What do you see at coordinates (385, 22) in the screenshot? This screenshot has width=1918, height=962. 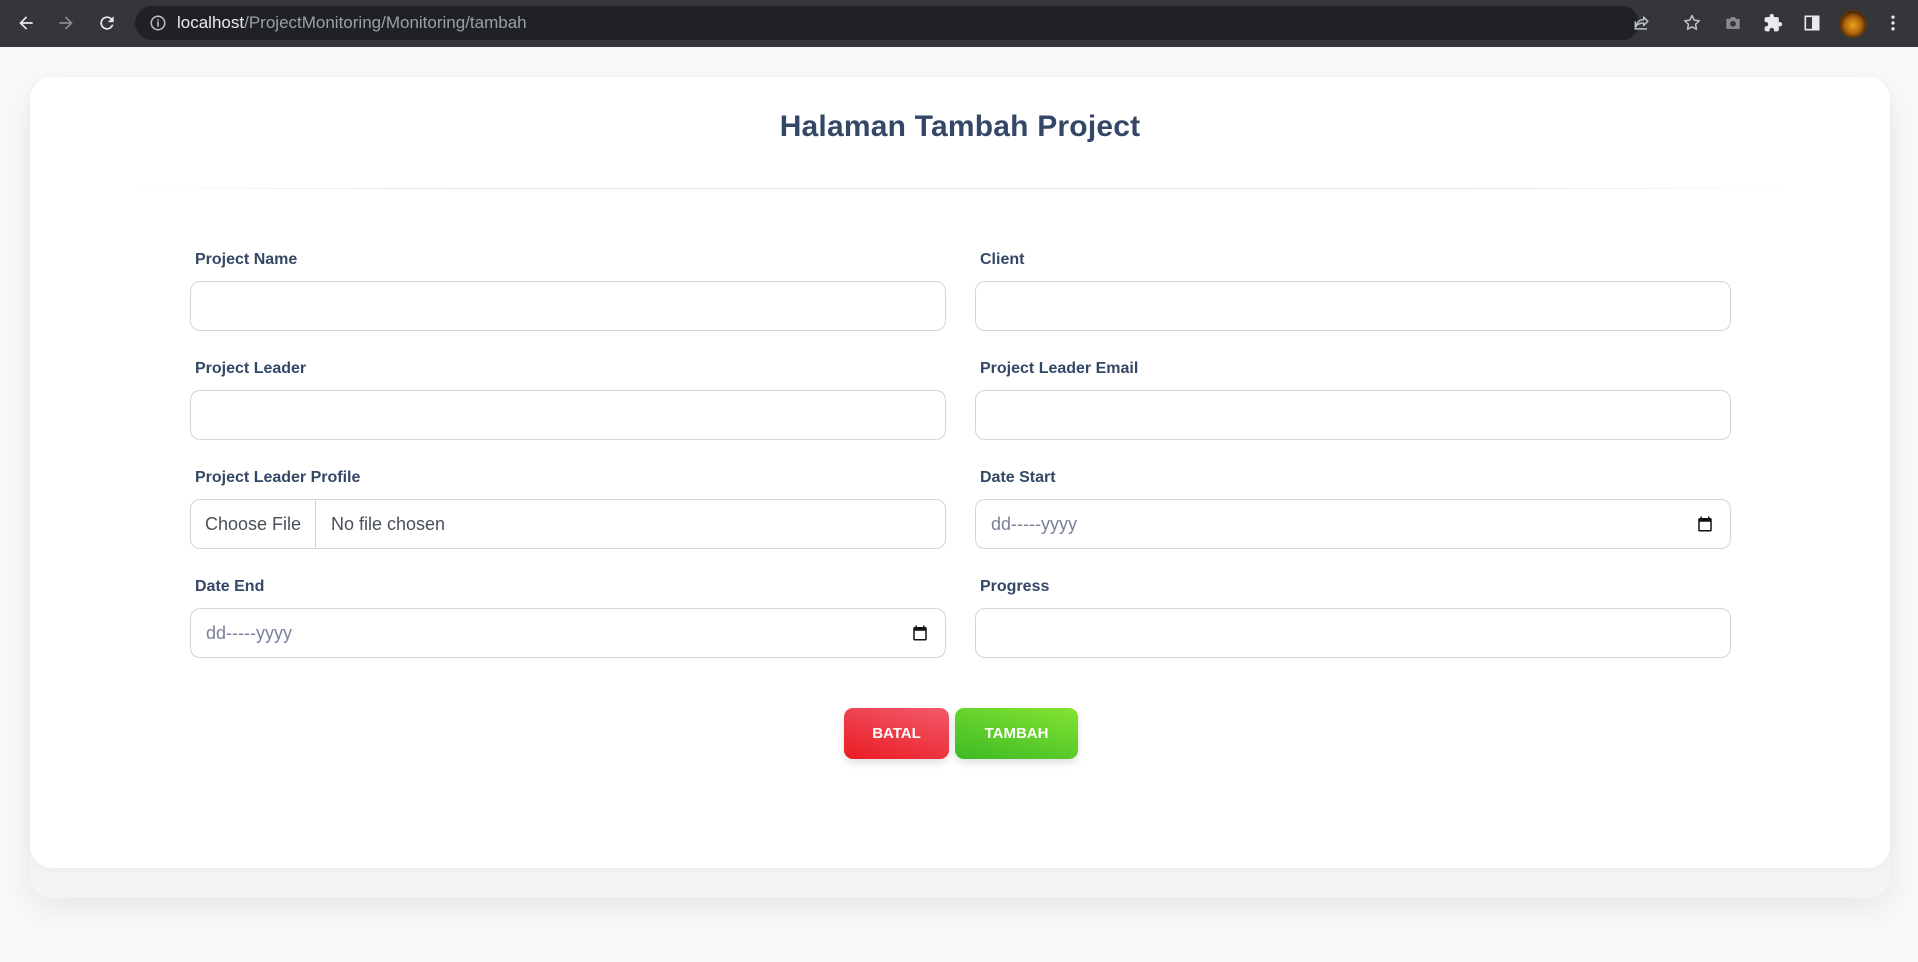 I see `url-path: /ProjectMonitoring/Monitoring/tambah` at bounding box center [385, 22].